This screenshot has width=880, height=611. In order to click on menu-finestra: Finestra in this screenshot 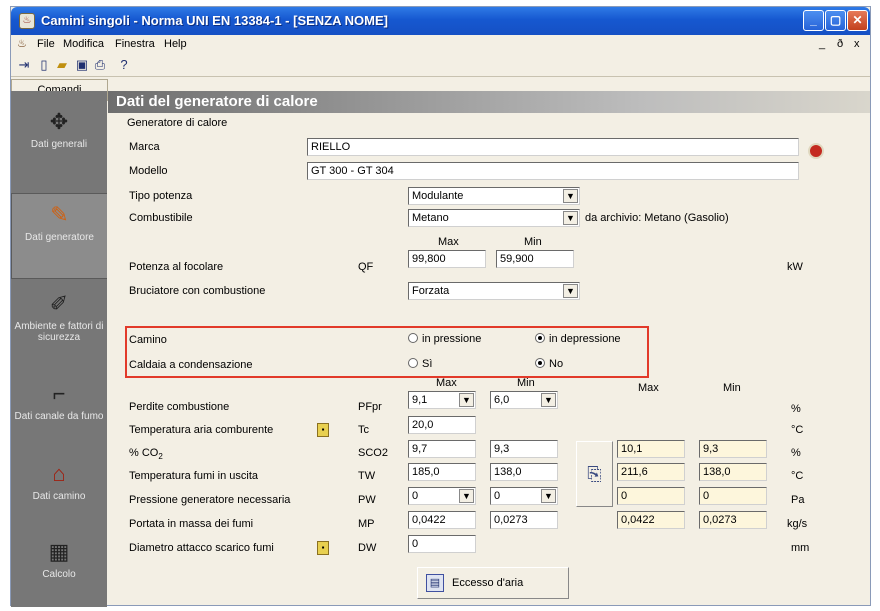, I will do `click(135, 44)`.